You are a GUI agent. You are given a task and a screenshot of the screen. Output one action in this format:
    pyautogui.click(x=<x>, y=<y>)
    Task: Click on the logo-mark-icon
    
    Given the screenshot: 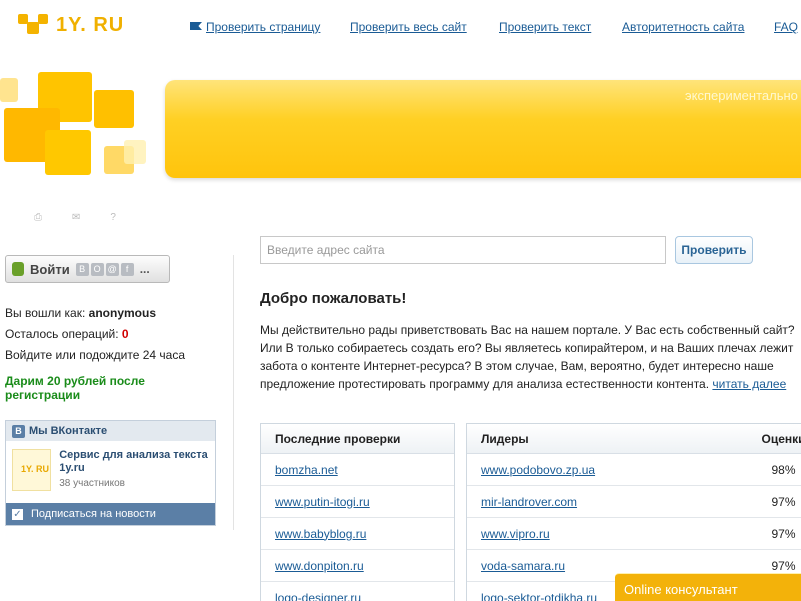 What is the action you would take?
    pyautogui.click(x=34, y=25)
    